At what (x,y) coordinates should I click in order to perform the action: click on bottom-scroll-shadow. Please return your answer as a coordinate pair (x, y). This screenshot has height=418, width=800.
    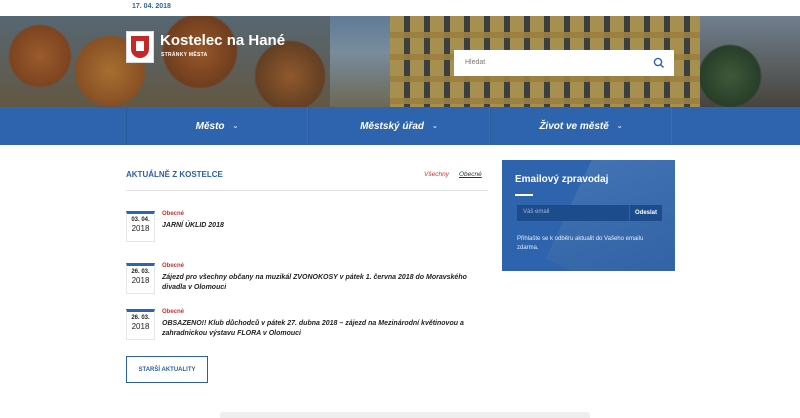
    Looking at the image, I should click on (405, 415).